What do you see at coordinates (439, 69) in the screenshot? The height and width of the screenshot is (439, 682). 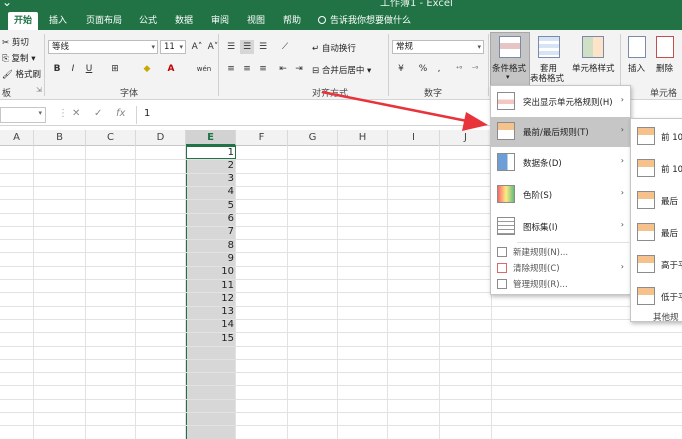 I see `comma-button: ,` at bounding box center [439, 69].